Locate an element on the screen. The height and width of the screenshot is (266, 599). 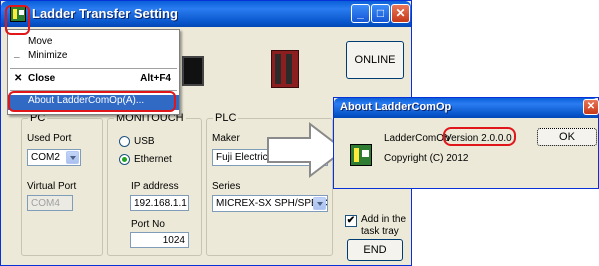
menu-item-label: Minimize is located at coordinates (48, 55).